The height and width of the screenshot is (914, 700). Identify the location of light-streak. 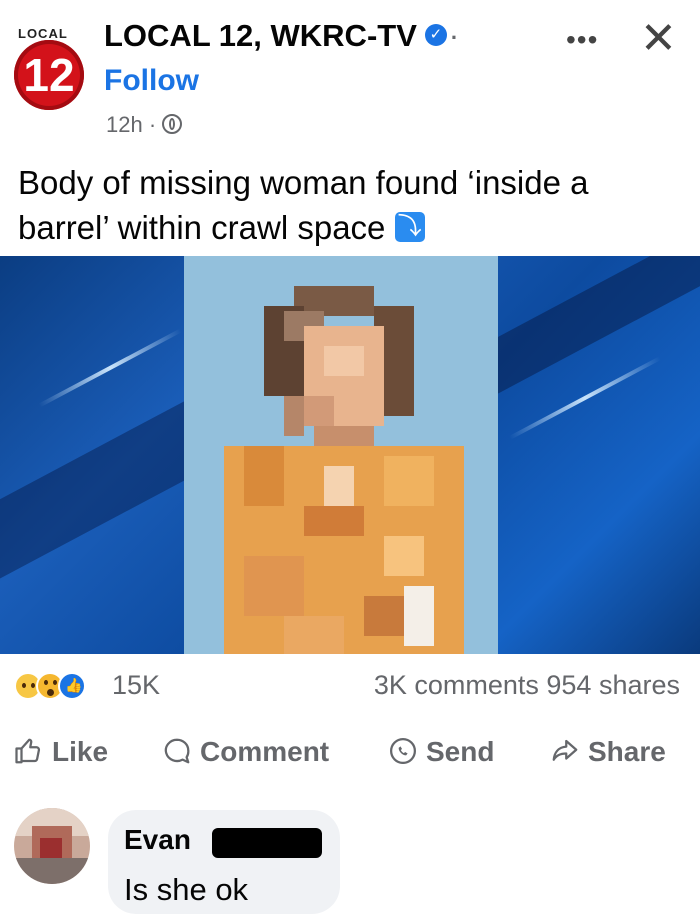
(110, 368).